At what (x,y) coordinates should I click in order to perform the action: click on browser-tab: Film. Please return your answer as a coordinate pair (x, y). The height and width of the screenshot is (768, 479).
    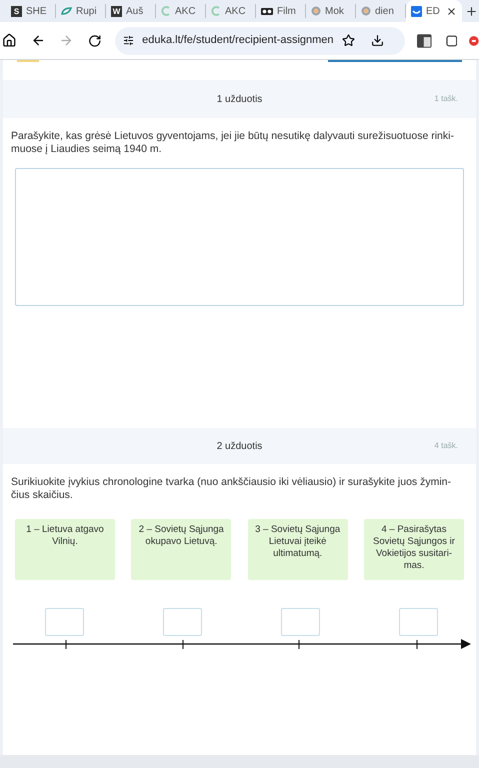
    Looking at the image, I should click on (281, 11).